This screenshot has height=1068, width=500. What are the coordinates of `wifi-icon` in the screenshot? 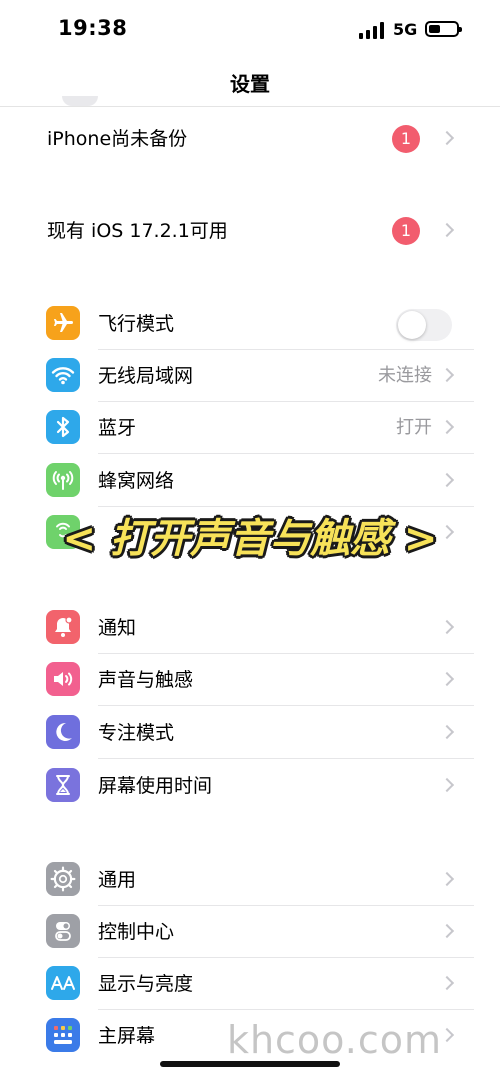 It's located at (63, 375).